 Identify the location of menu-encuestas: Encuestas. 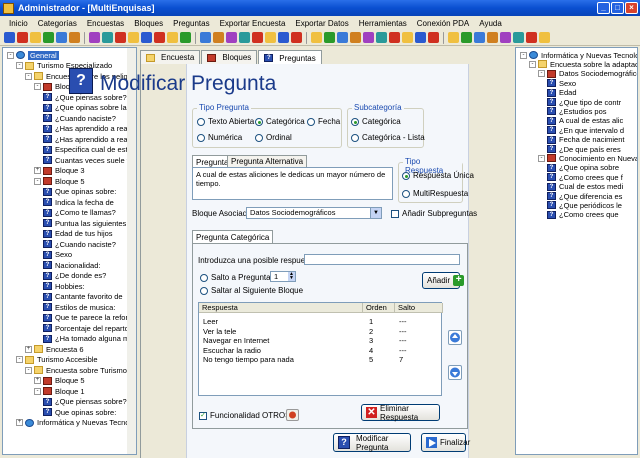
(105, 23).